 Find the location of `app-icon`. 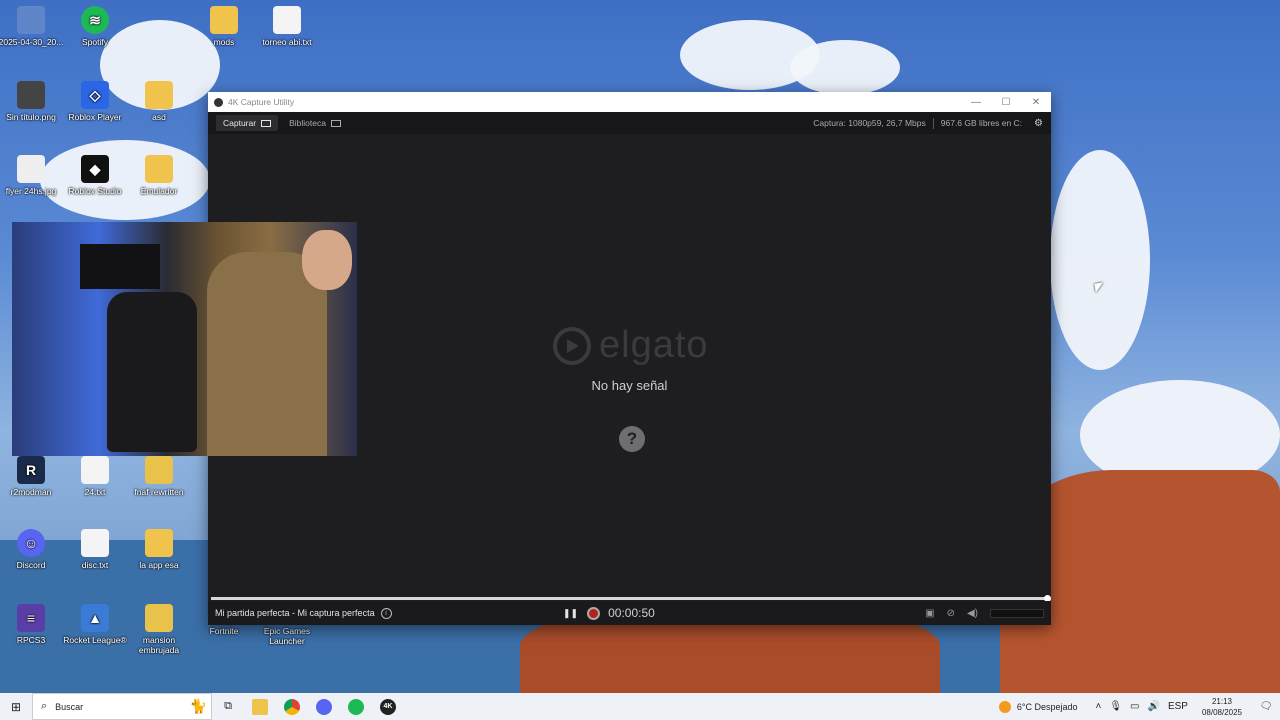

app-icon is located at coordinates (218, 102).